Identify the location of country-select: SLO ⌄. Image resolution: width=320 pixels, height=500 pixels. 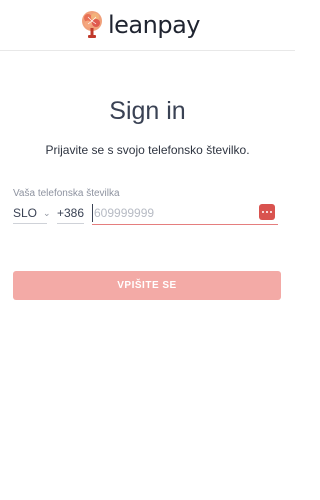
(32, 213).